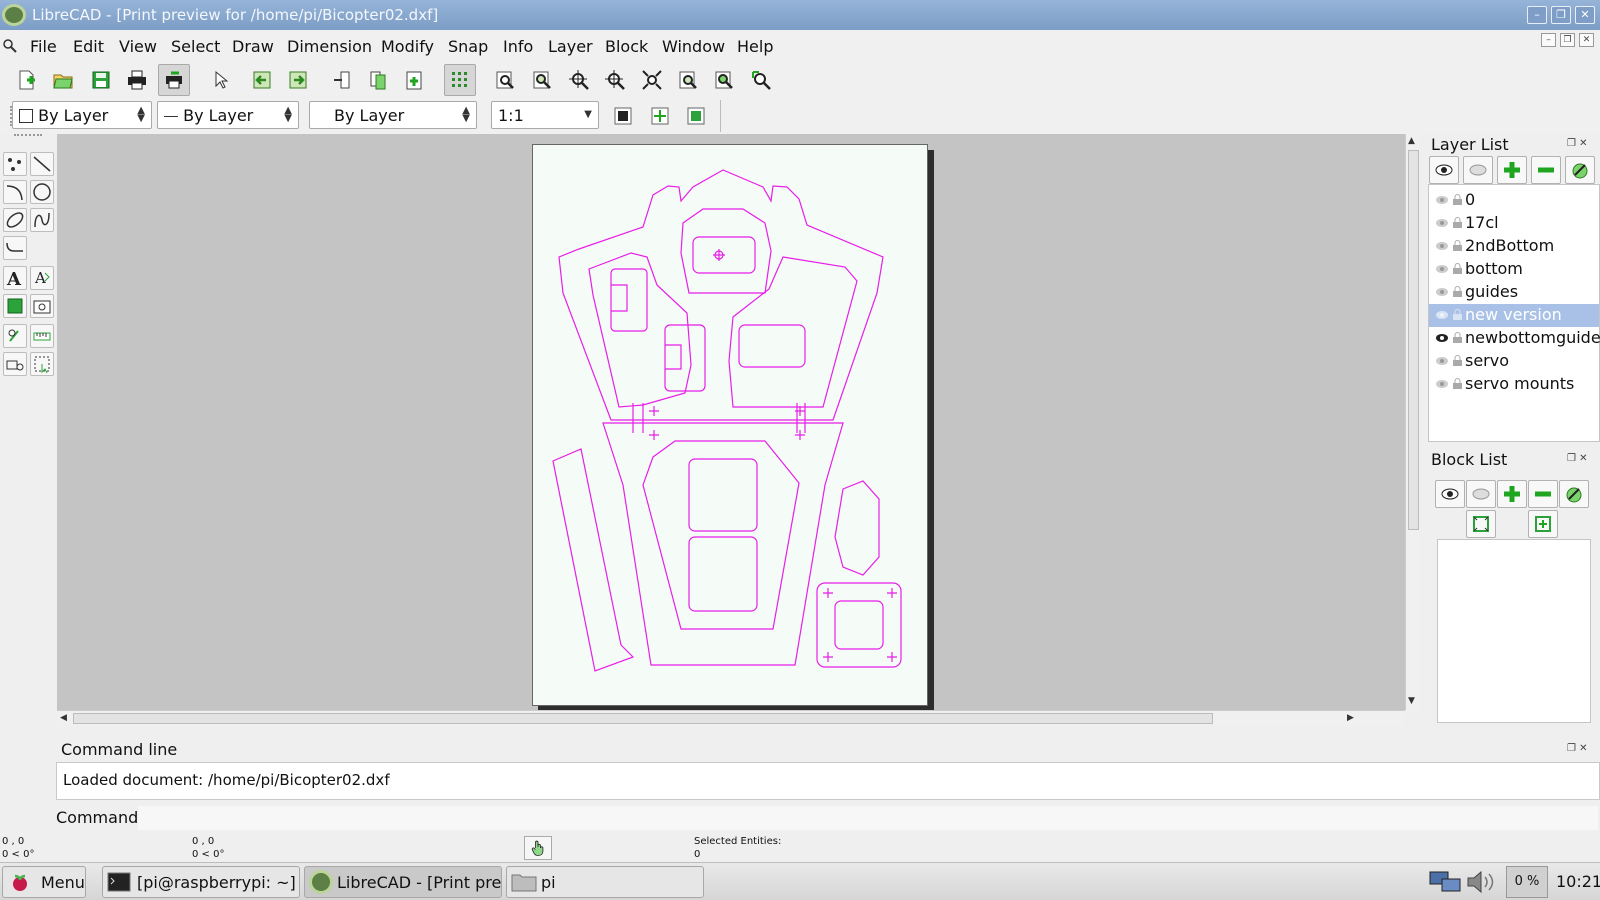 The height and width of the screenshot is (900, 1600). I want to click on menu-draw: Draw, so click(253, 46).